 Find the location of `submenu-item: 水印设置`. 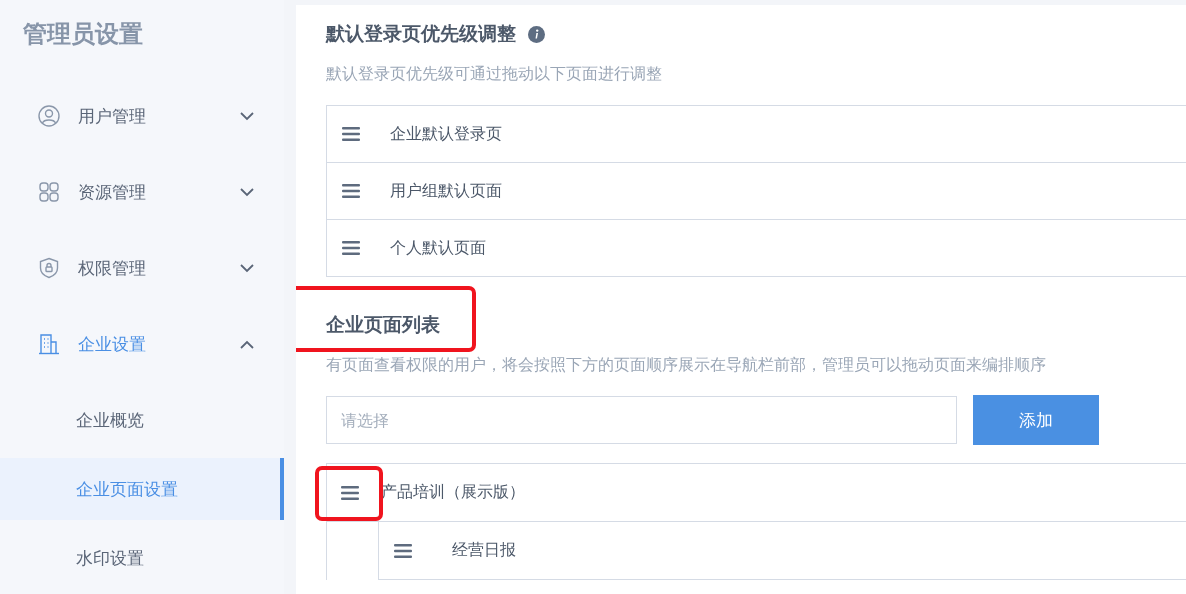

submenu-item: 水印设置 is located at coordinates (142, 558).